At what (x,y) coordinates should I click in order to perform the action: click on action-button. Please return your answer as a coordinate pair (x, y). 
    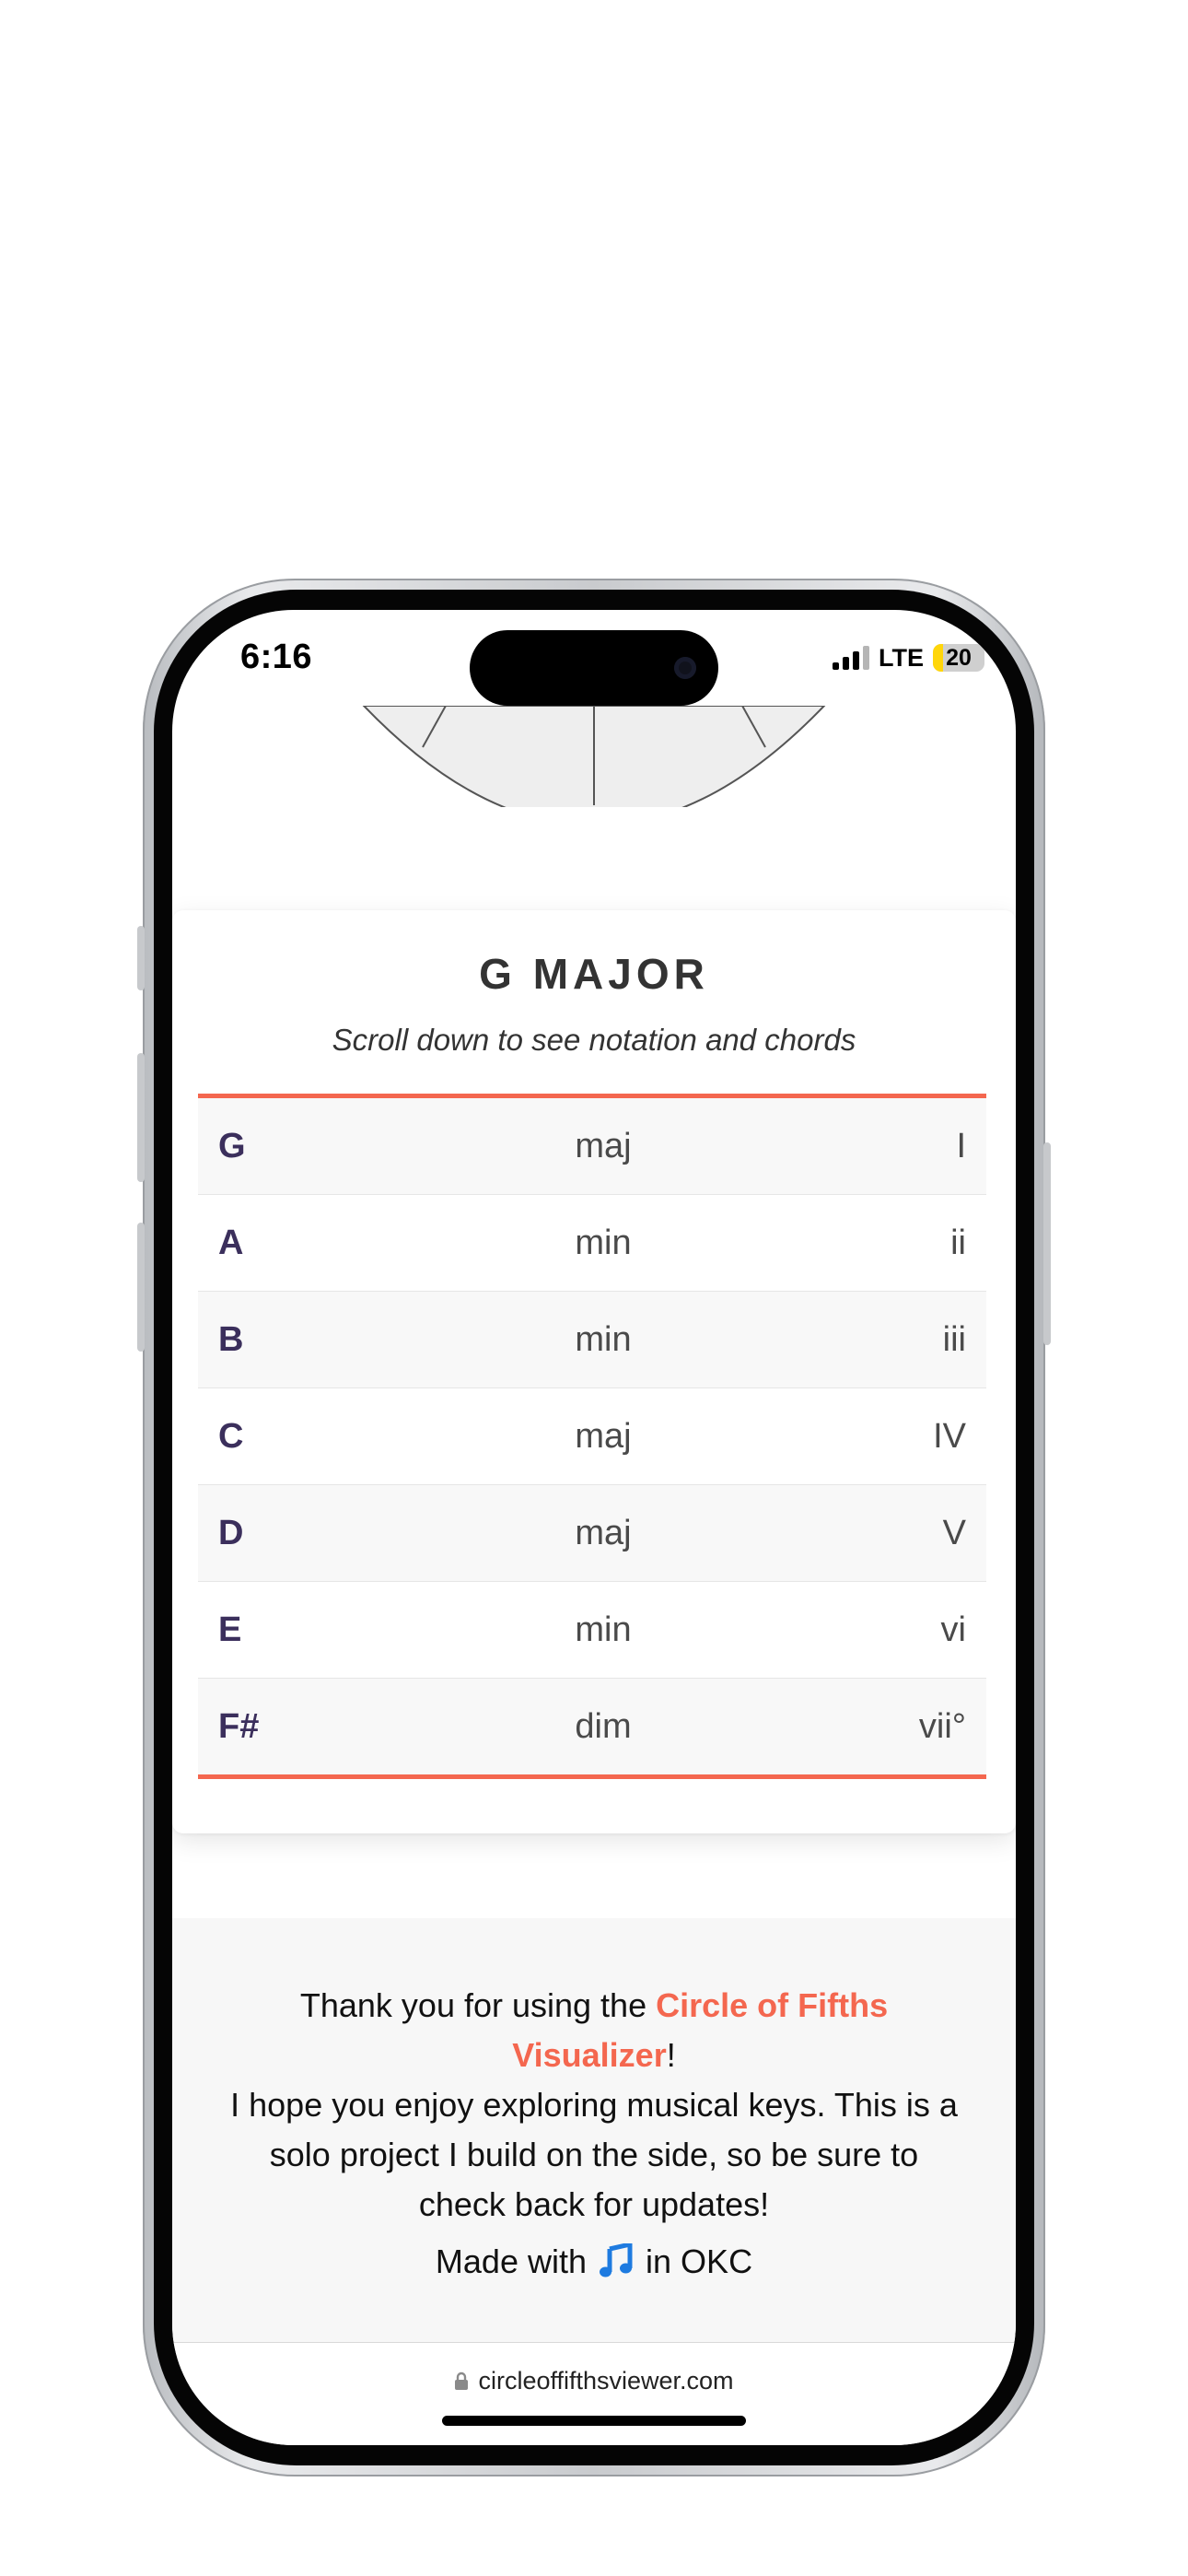
    Looking at the image, I should click on (141, 958).